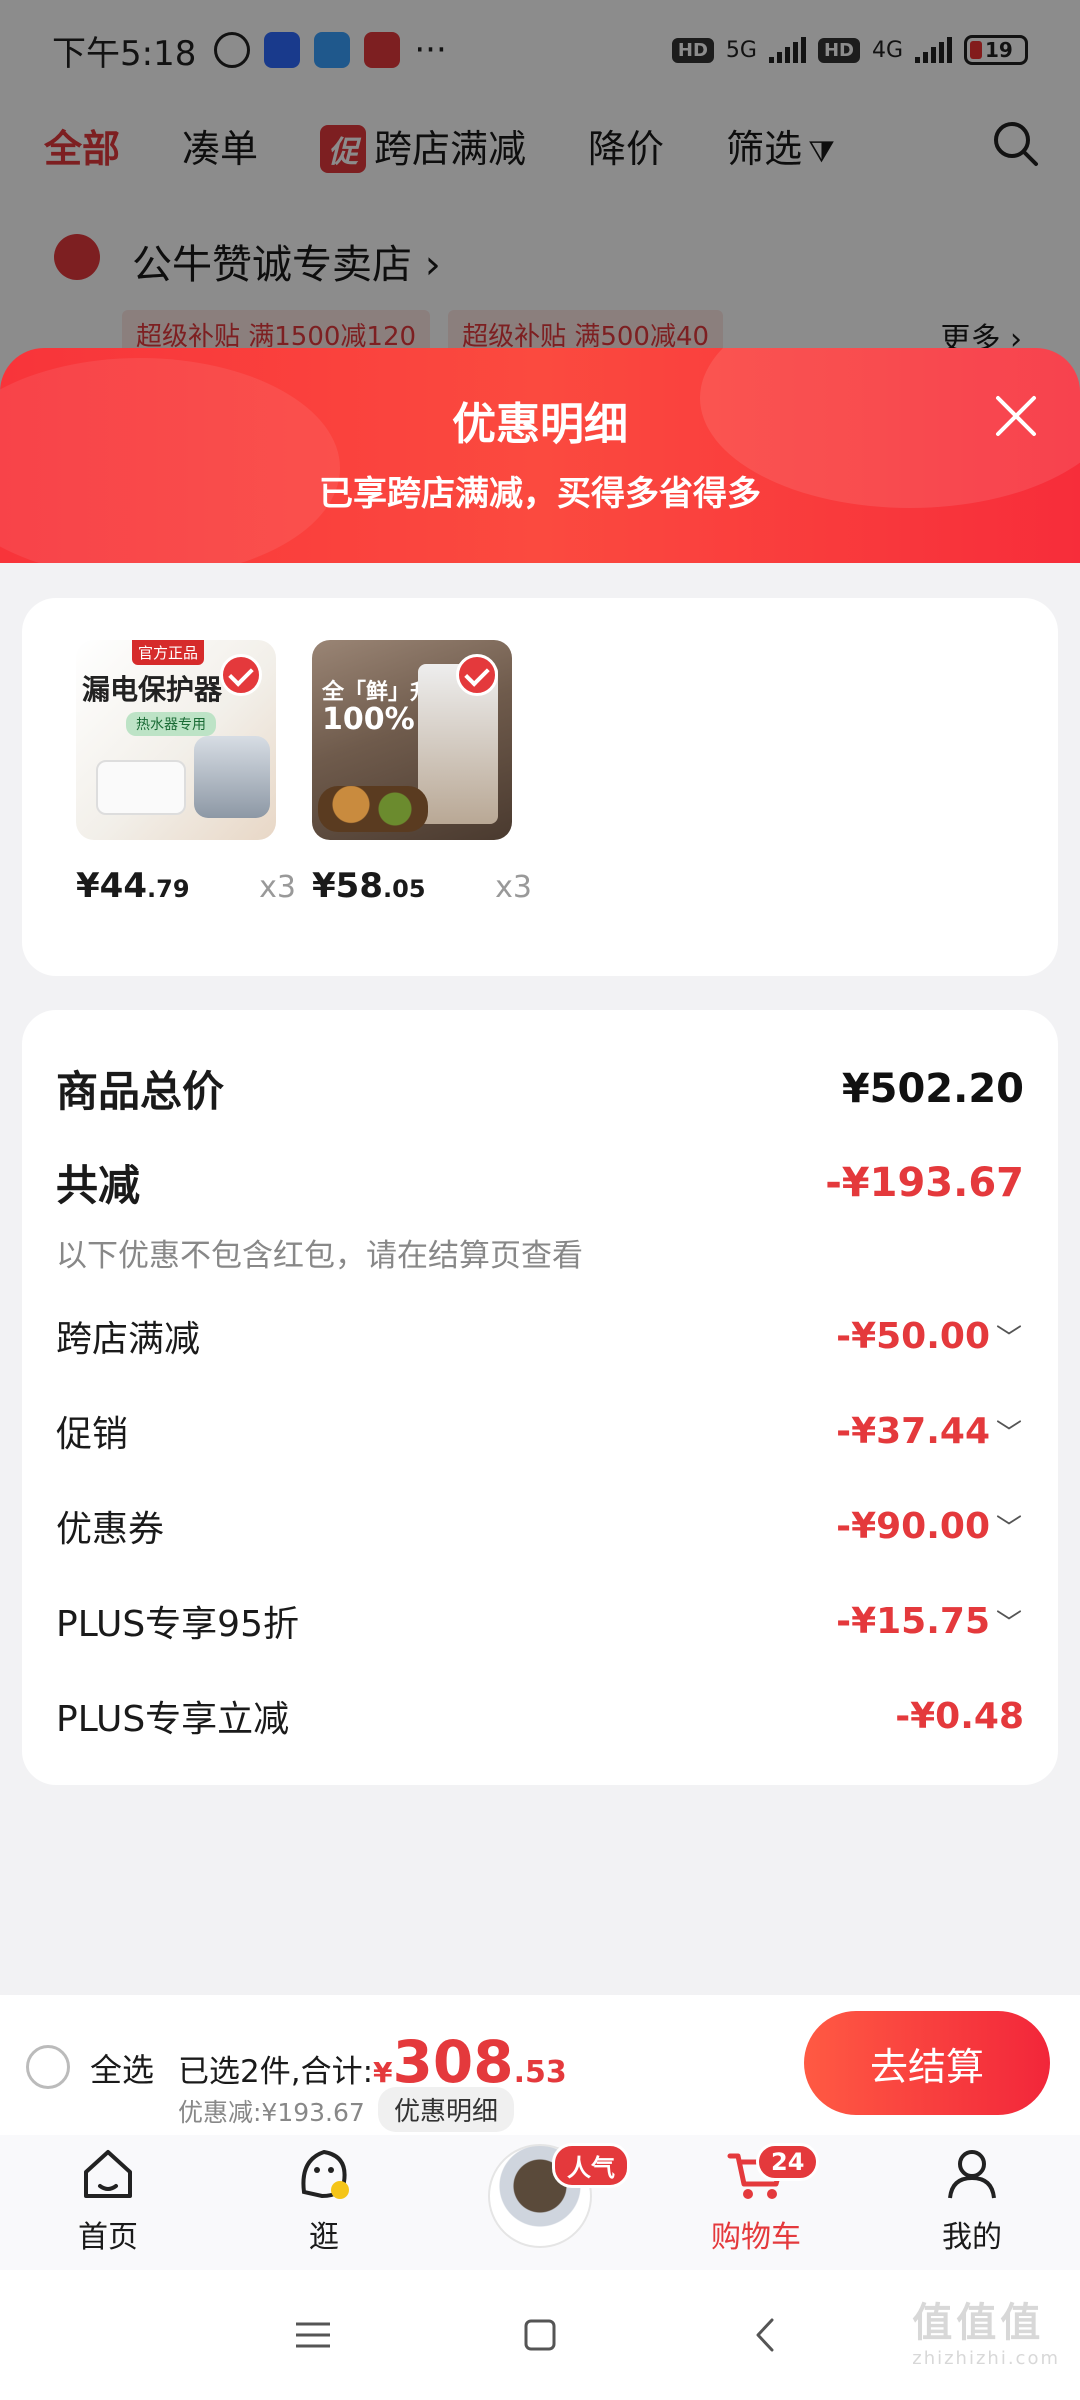  I want to click on discount-value: -¥0.48, so click(959, 1716).